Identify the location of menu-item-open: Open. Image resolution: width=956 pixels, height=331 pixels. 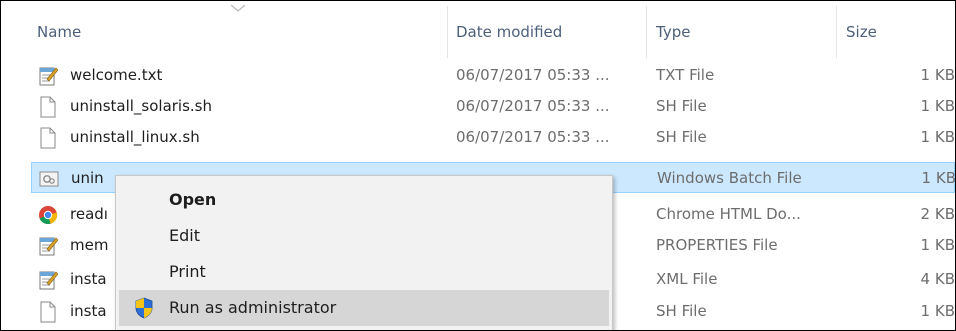
(364, 200).